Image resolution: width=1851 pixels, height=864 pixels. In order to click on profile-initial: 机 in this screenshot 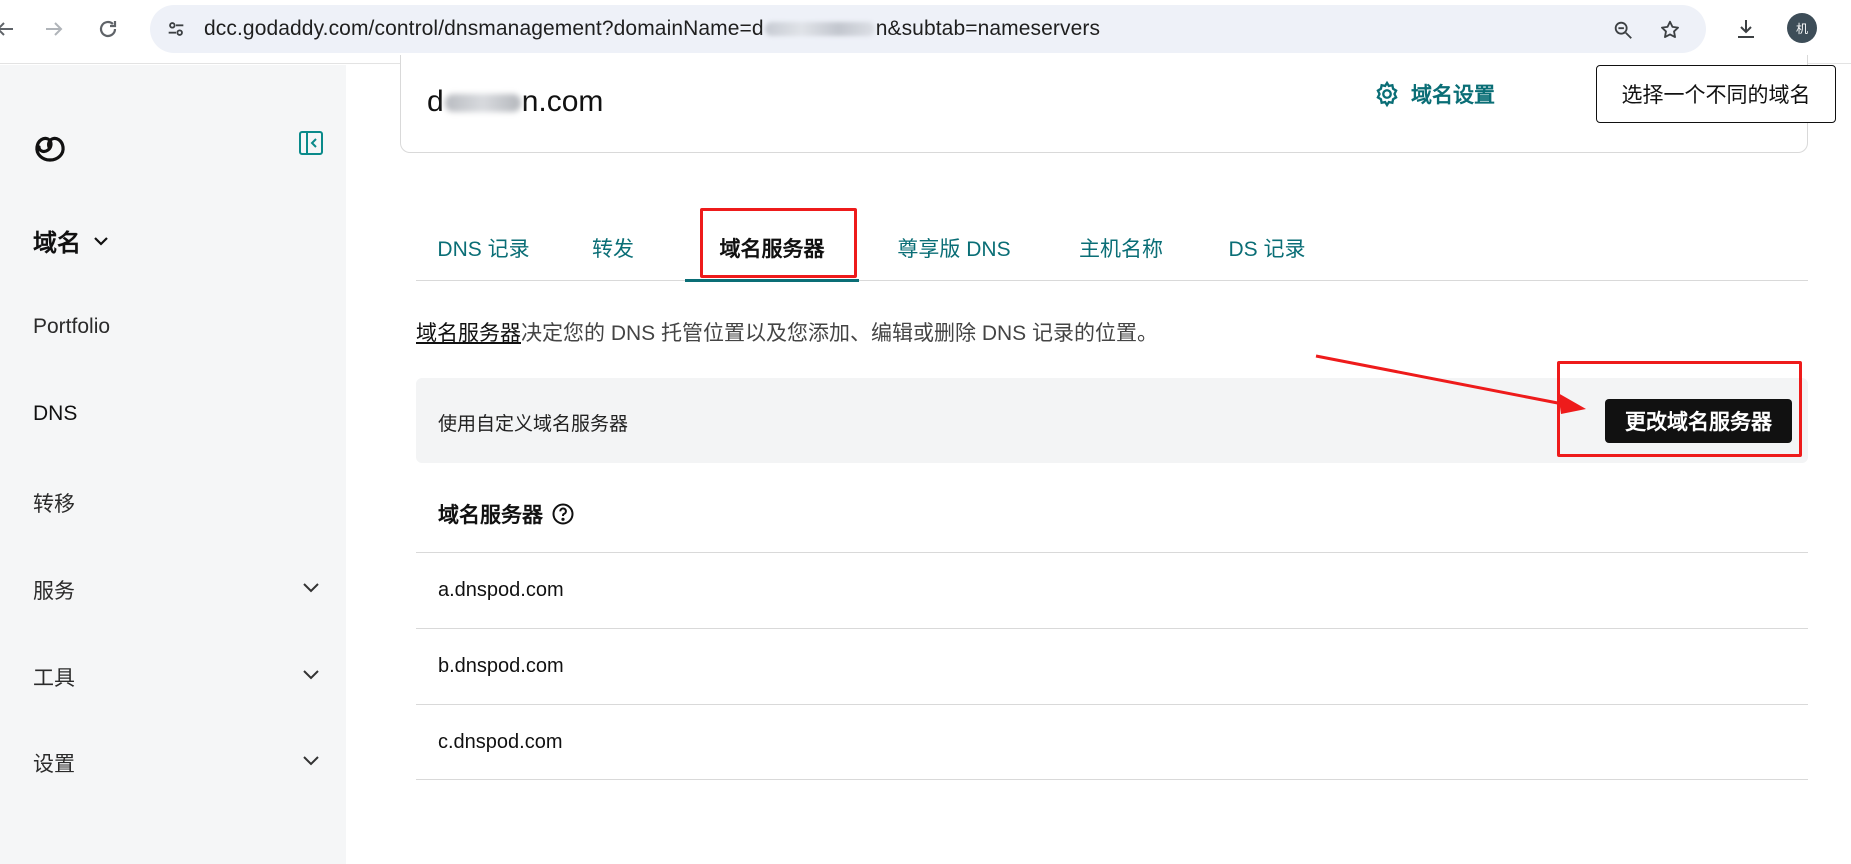, I will do `click(1801, 28)`.